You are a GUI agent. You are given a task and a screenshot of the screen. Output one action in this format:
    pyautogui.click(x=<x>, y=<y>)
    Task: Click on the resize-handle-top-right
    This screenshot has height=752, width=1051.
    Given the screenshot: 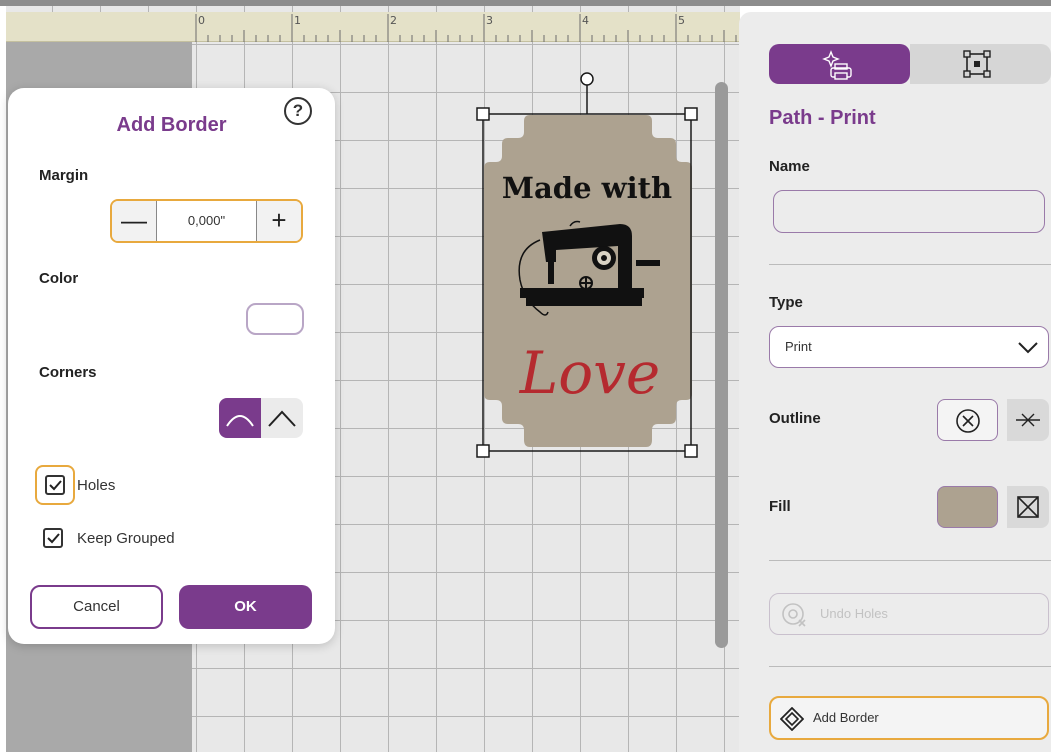 What is the action you would take?
    pyautogui.click(x=691, y=114)
    